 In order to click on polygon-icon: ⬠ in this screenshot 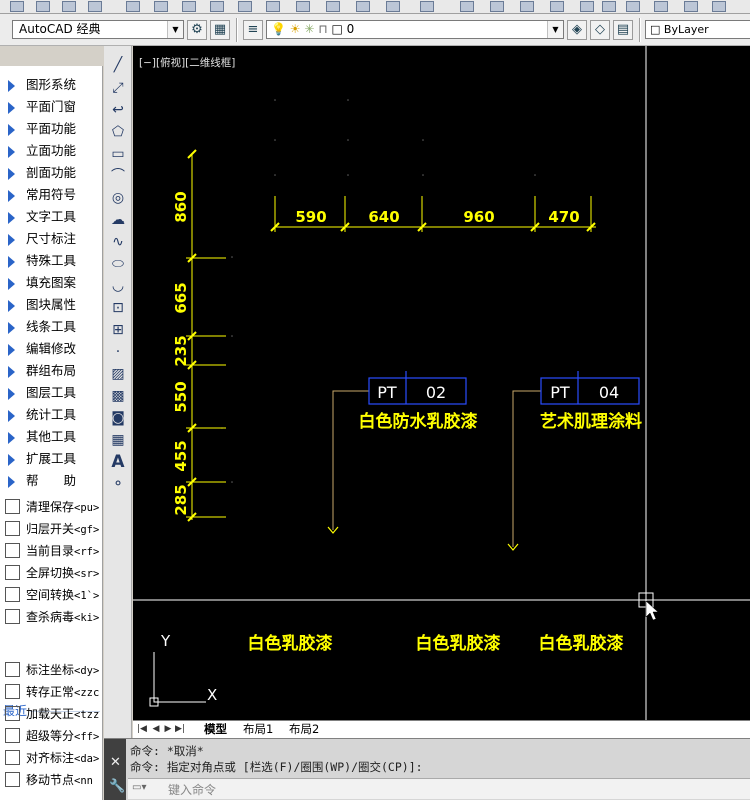, I will do `click(118, 132)`.